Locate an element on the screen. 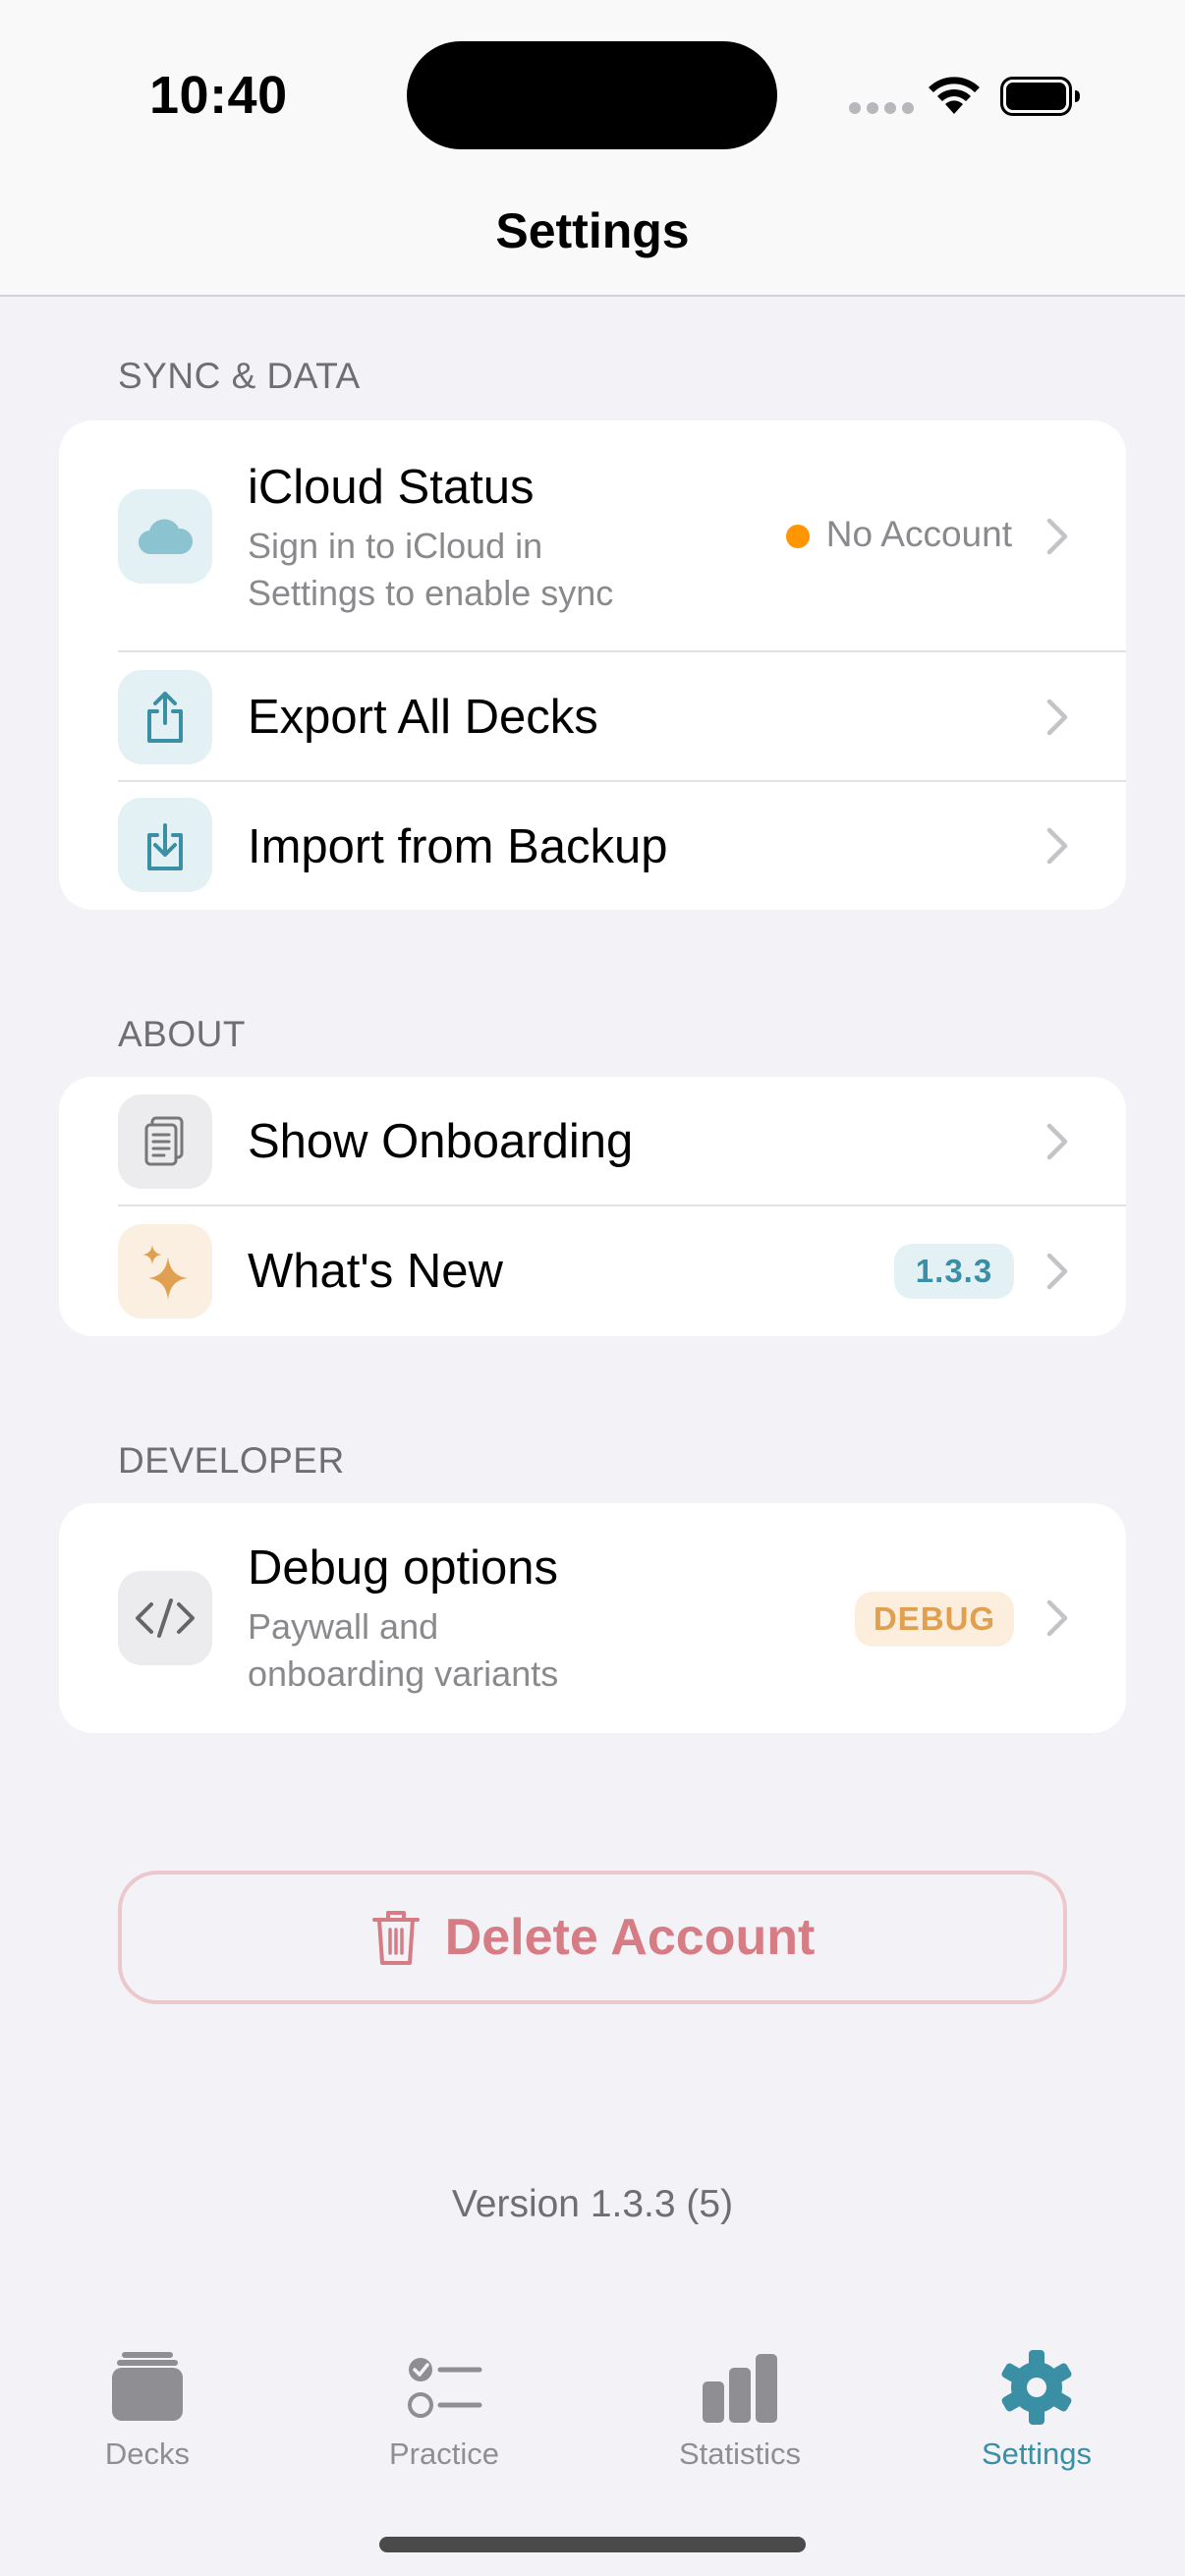  about-card: Show Onboarding What's New 1.3.3 is located at coordinates (592, 1206).